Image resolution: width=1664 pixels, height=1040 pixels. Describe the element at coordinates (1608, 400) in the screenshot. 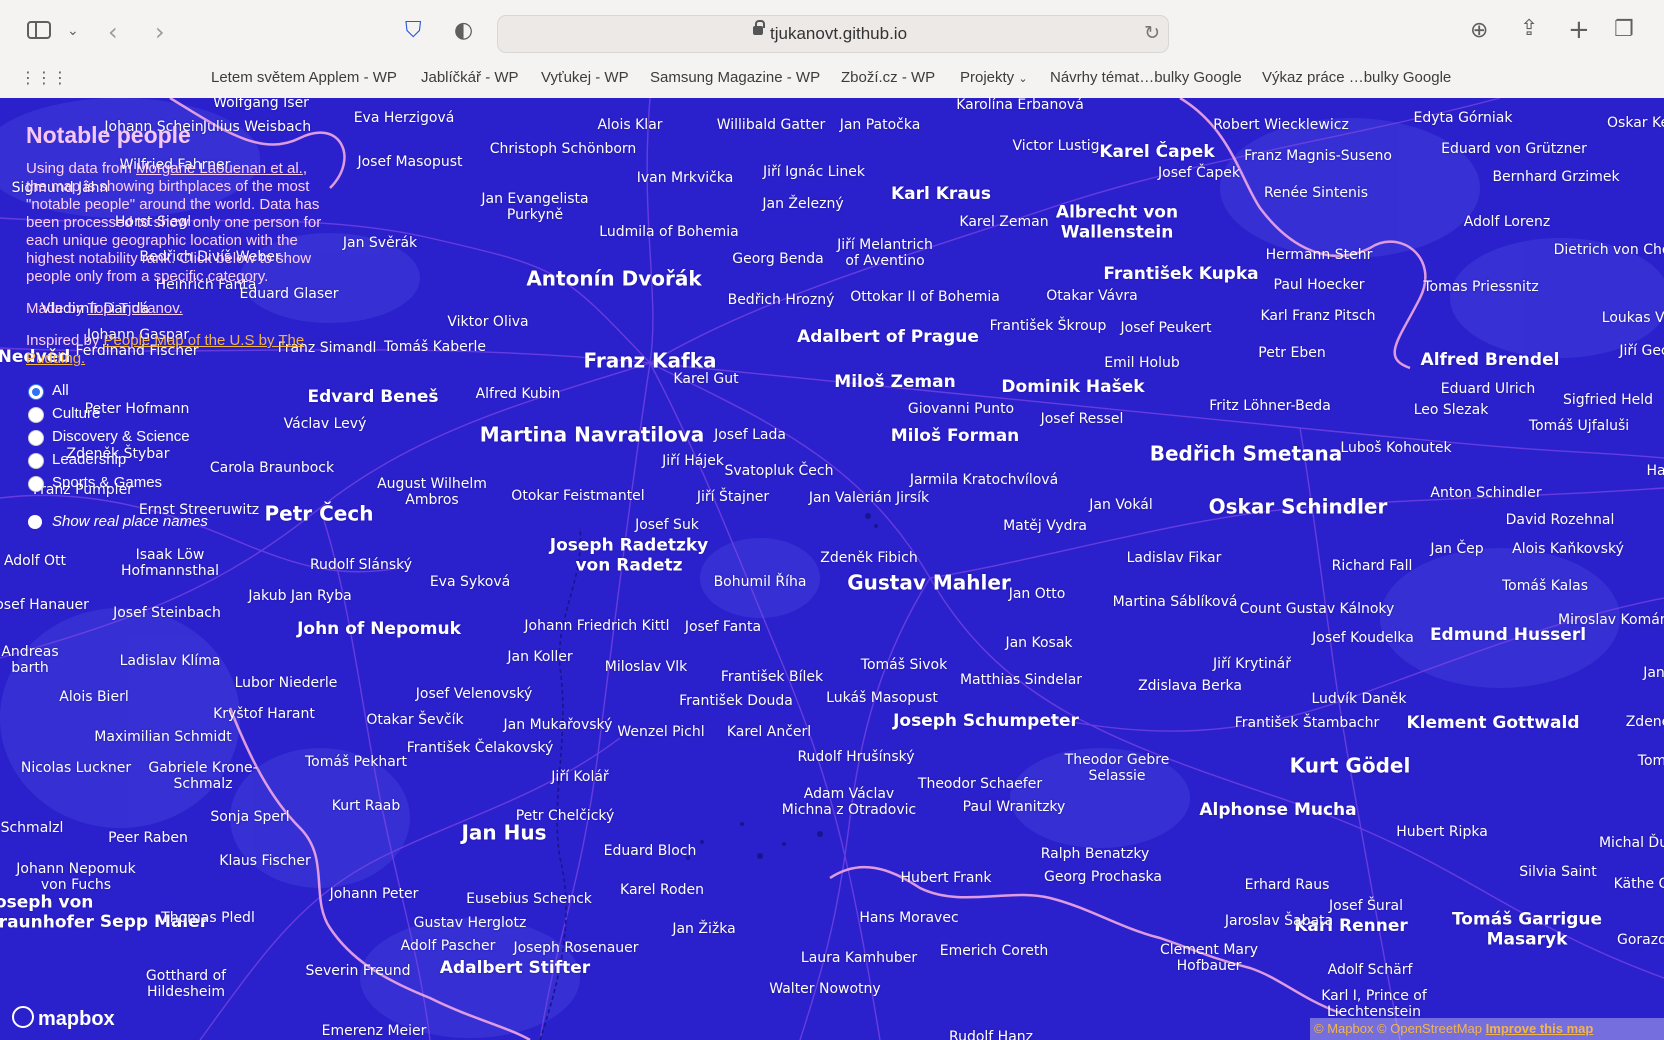

I see `place-label: Sigfried Held` at that location.